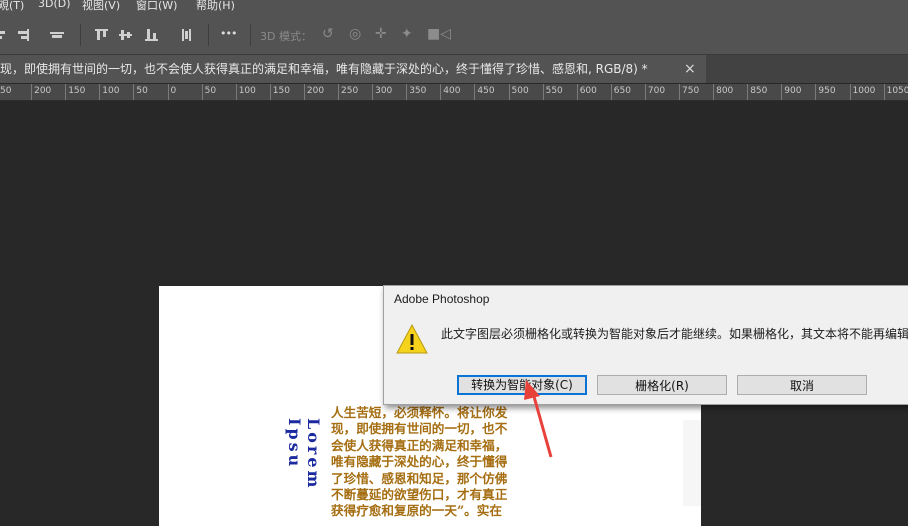  I want to click on ruler-label: 450, so click(486, 91).